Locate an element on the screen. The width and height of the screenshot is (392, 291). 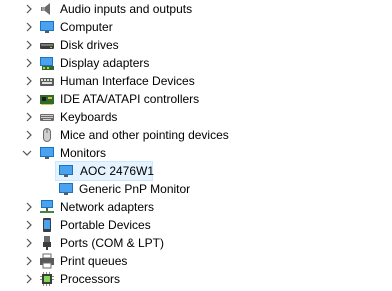
controller-icon is located at coordinates (47, 99).